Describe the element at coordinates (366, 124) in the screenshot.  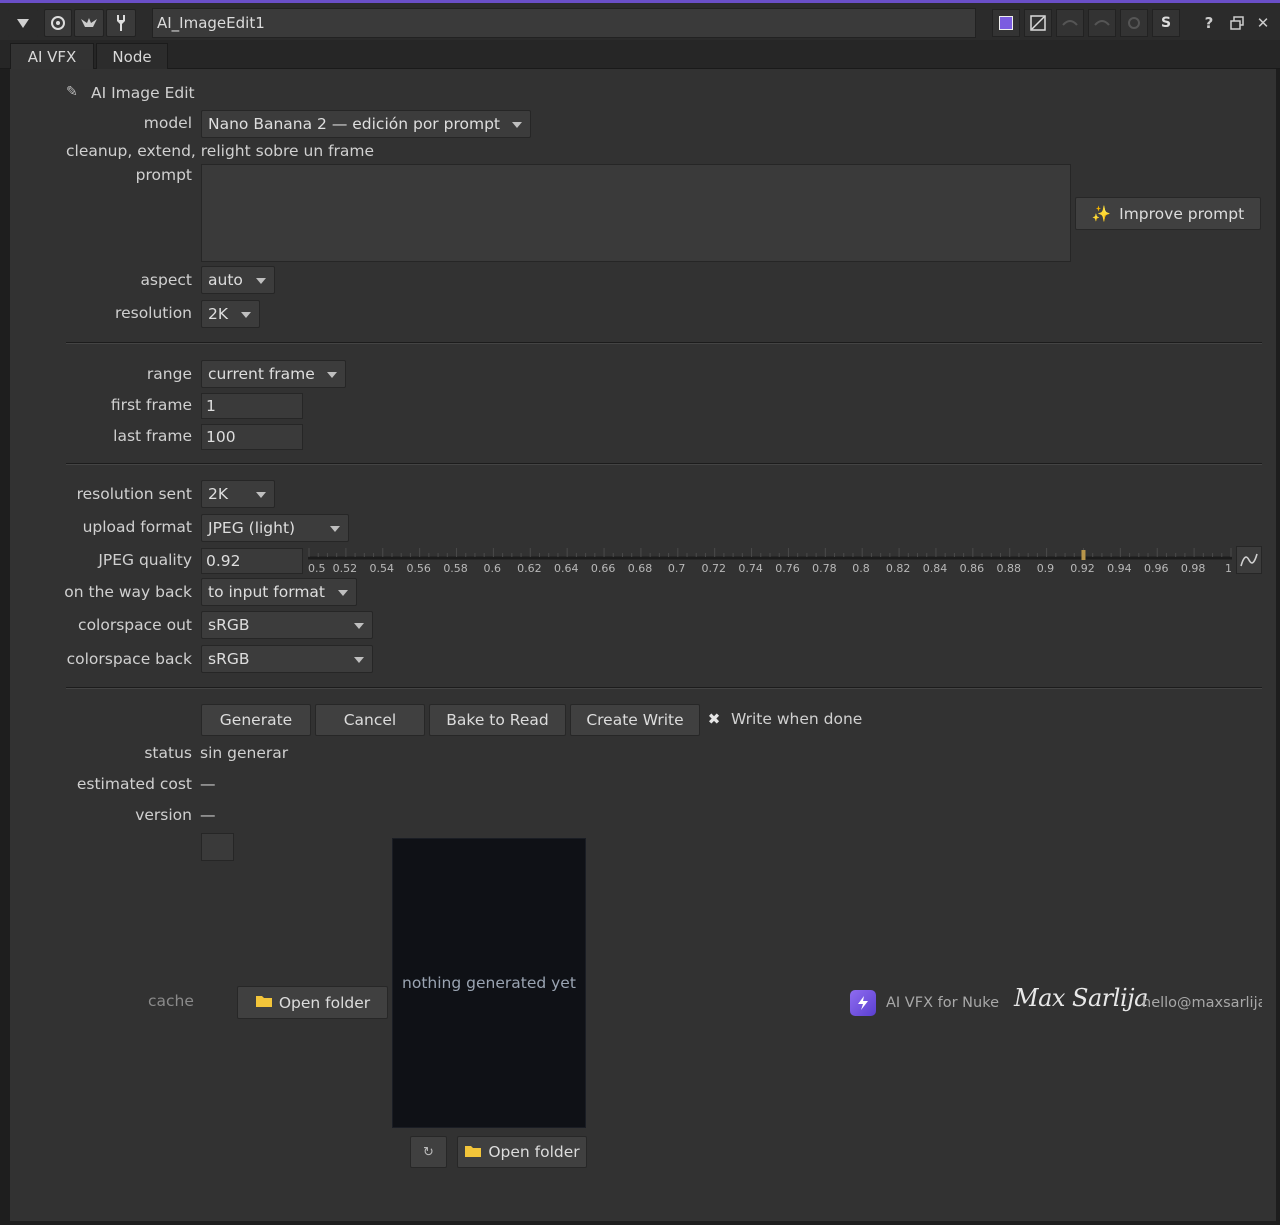
I see `model-dropdown: Nano Banana 2 — edición por prompt` at that location.